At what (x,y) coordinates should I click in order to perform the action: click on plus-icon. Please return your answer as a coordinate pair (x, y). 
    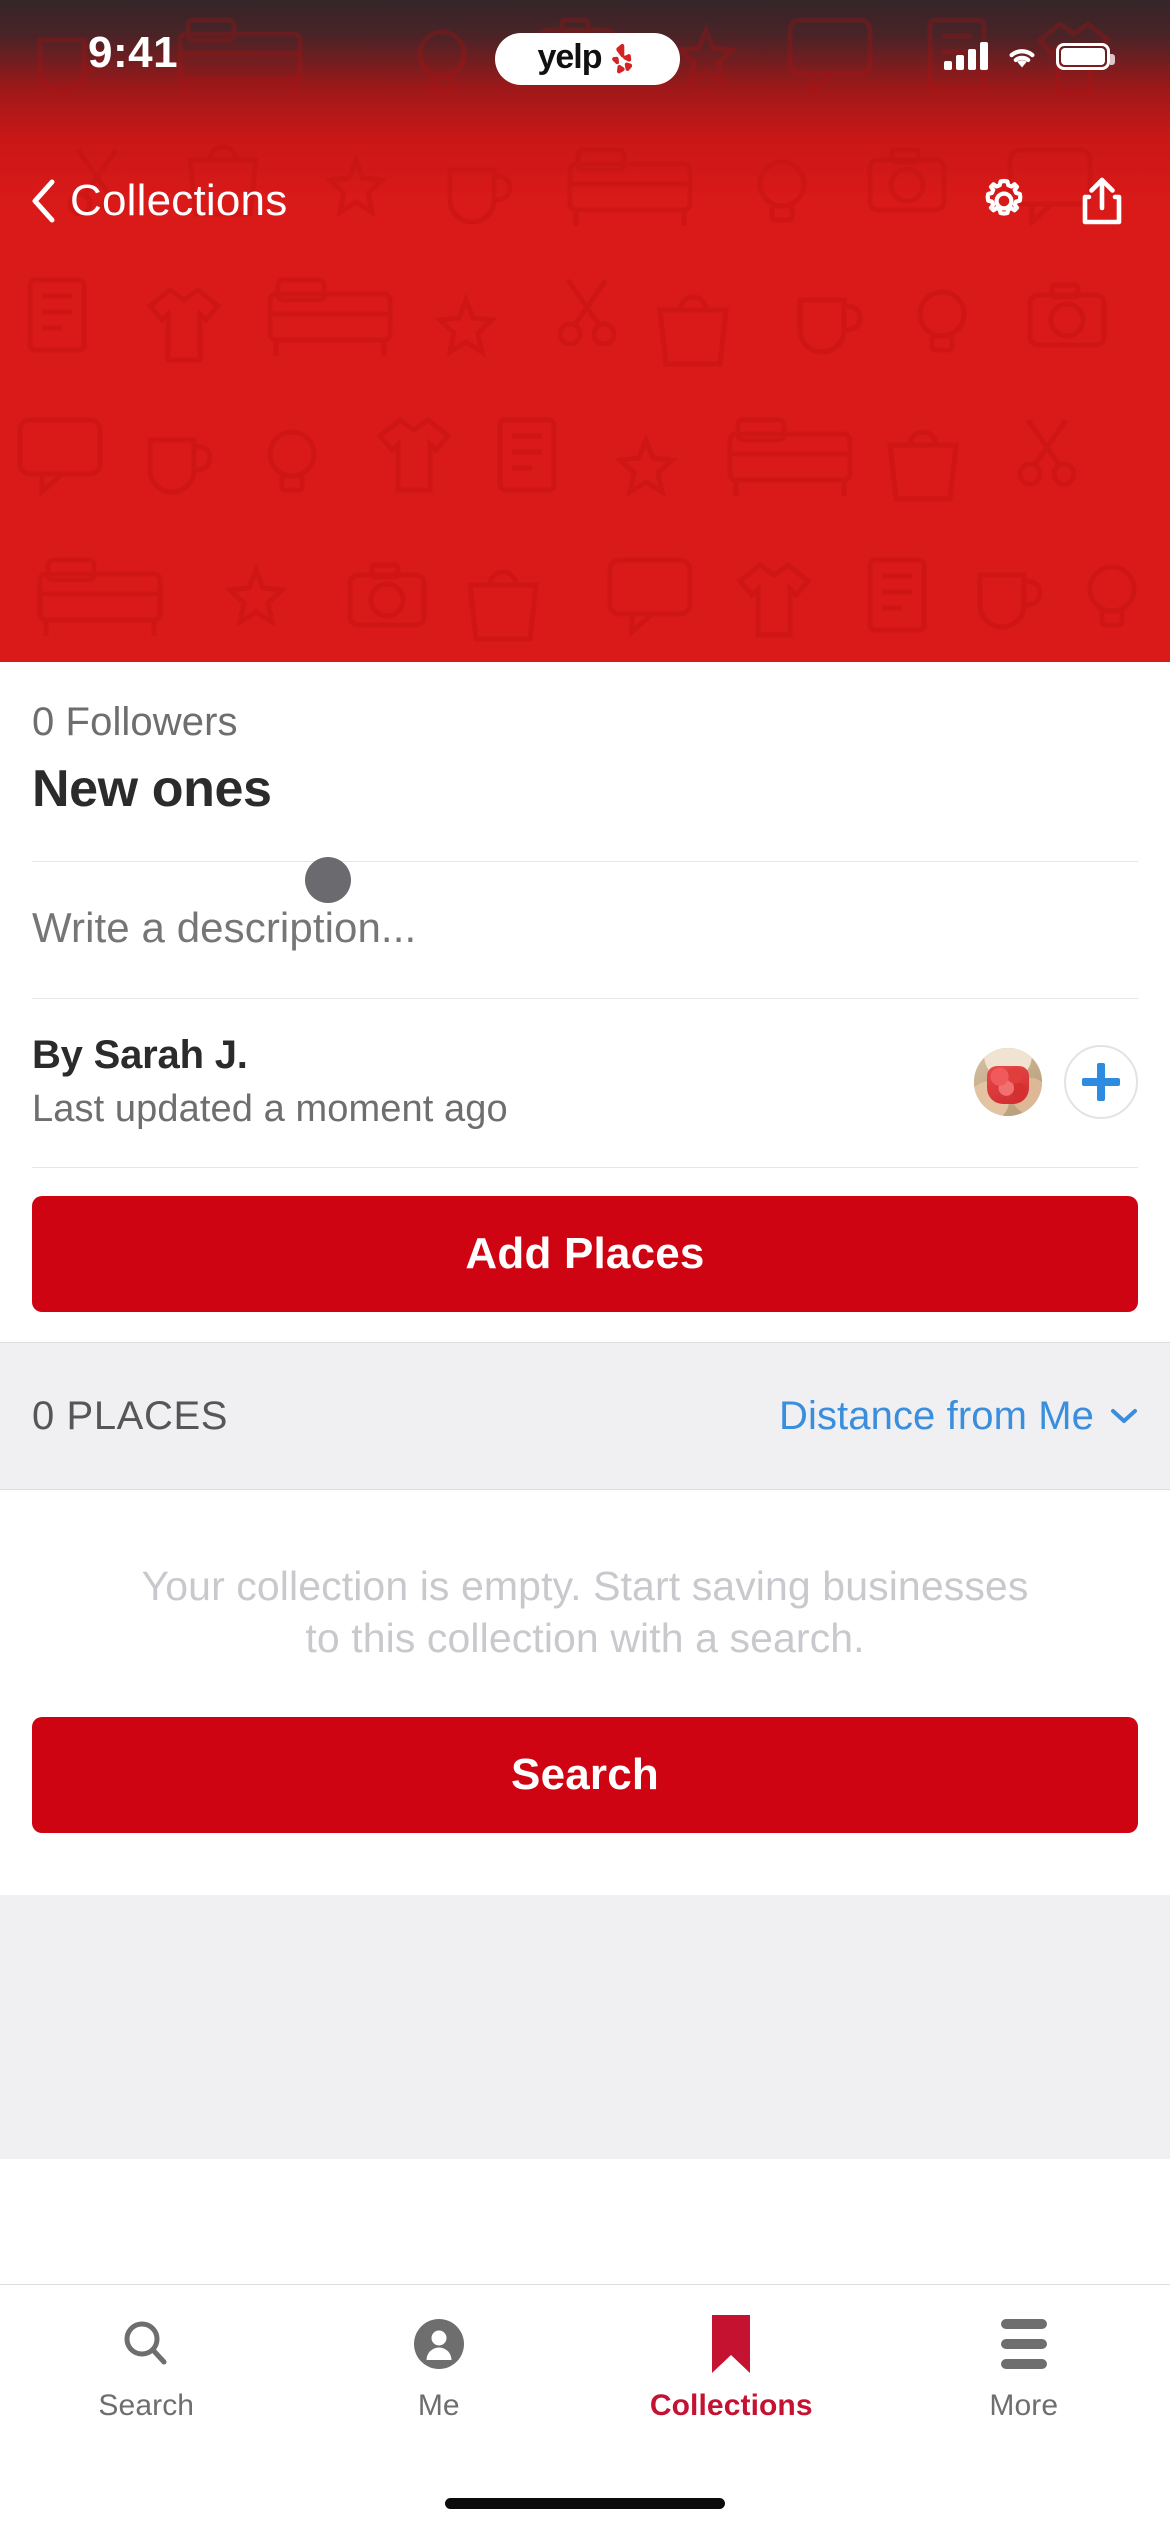
    Looking at the image, I should click on (1101, 1082).